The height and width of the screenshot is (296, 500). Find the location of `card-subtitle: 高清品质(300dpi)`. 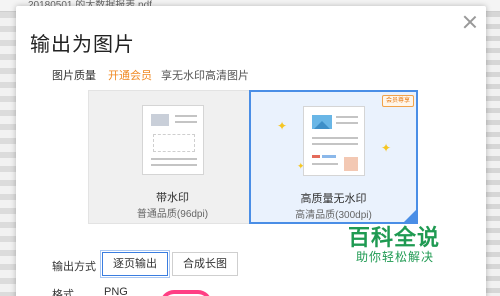

card-subtitle: 高清品质(300dpi) is located at coordinates (333, 215).